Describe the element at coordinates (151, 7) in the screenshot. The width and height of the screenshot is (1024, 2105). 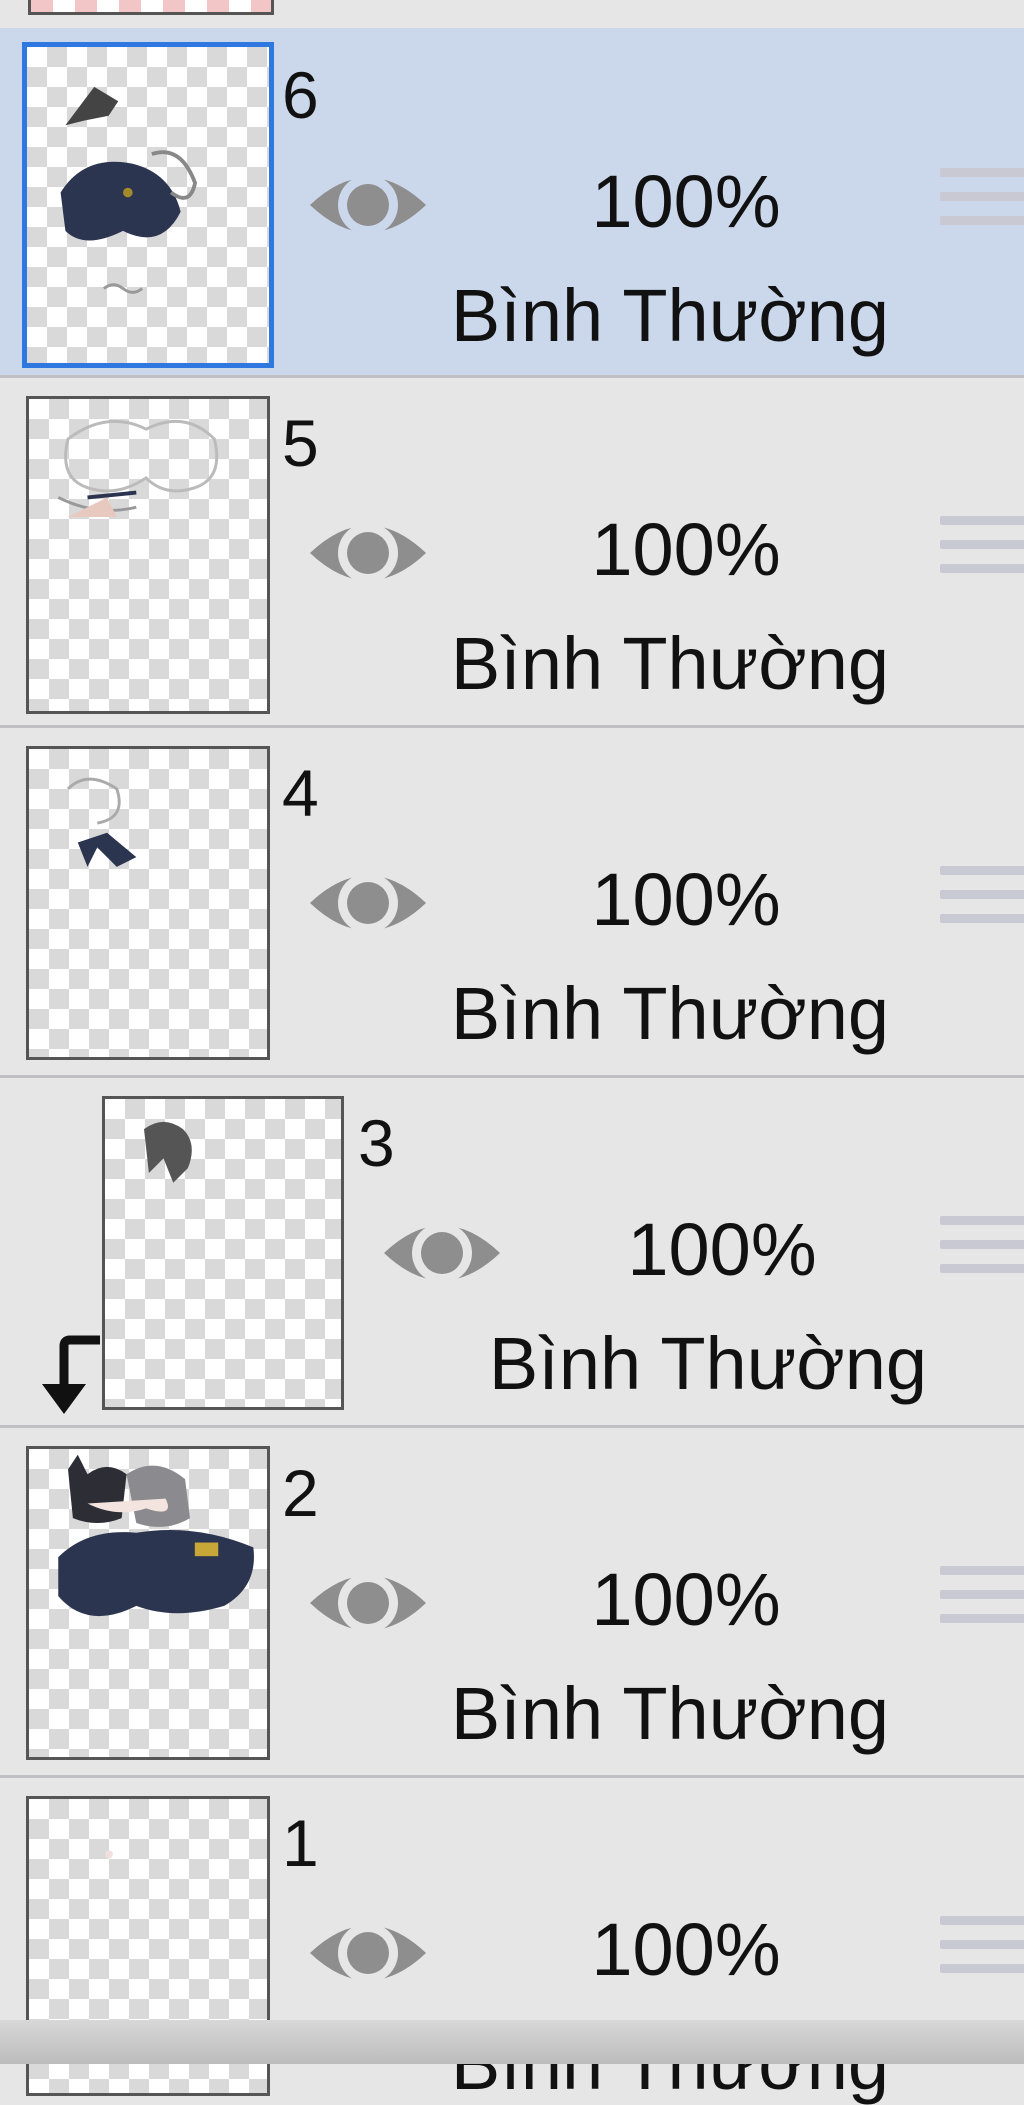
I see `layer-thumbnail-partial` at that location.